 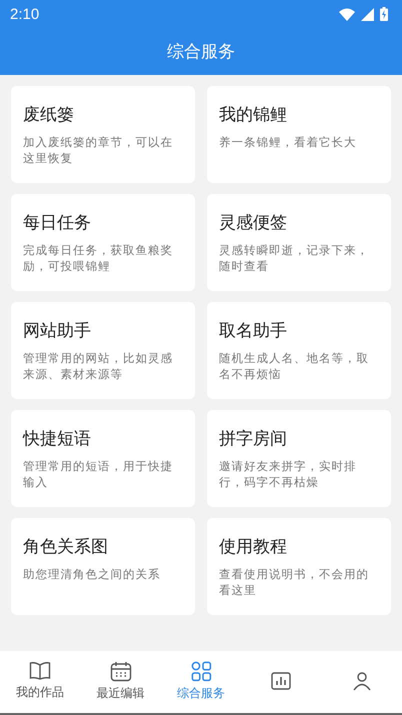 I want to click on service-card: 拼字房间 邀请好友来拼字，实时排行，码字不再枯燥, so click(x=299, y=458).